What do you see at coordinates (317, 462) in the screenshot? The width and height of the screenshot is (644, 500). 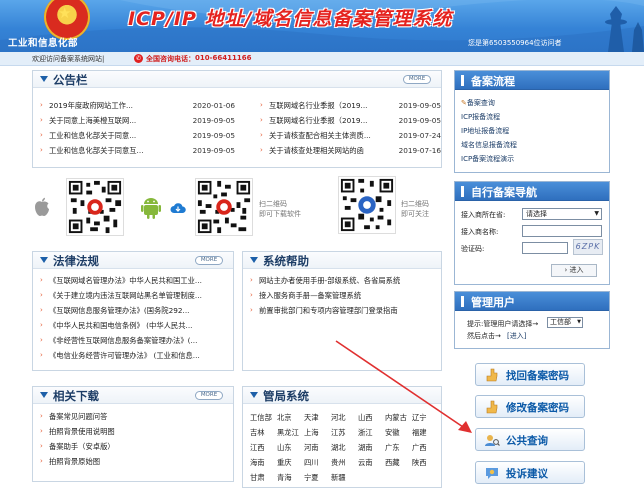 I see `bureau-link: 四川` at bounding box center [317, 462].